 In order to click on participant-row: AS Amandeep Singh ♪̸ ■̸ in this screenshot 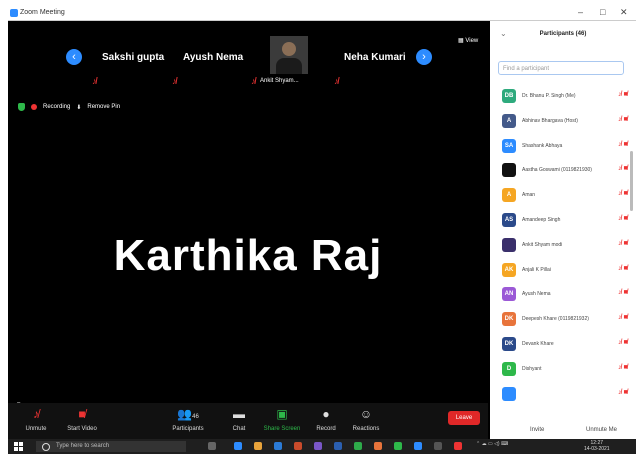, I will do `click(563, 221)`.